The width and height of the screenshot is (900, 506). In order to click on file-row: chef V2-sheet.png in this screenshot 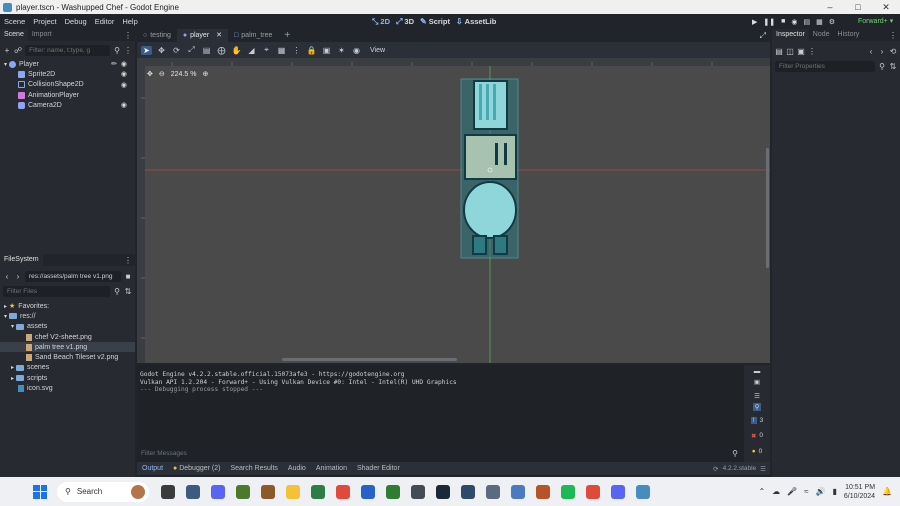, I will do `click(67, 337)`.